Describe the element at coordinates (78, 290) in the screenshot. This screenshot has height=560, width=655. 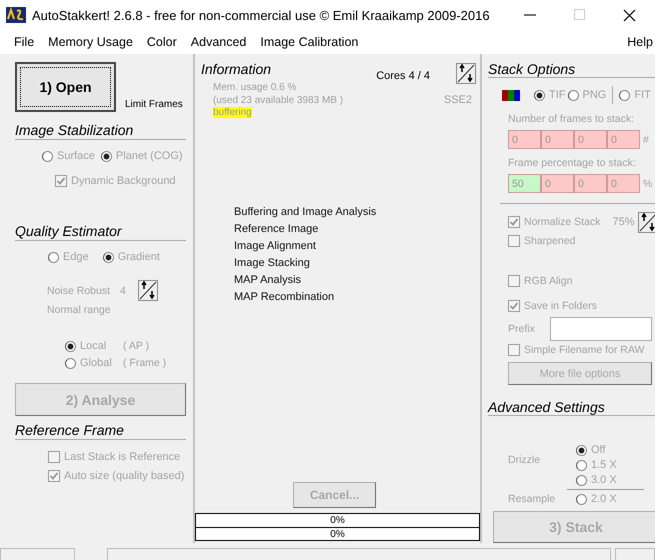
I see `noise-label: Noise Robust` at that location.